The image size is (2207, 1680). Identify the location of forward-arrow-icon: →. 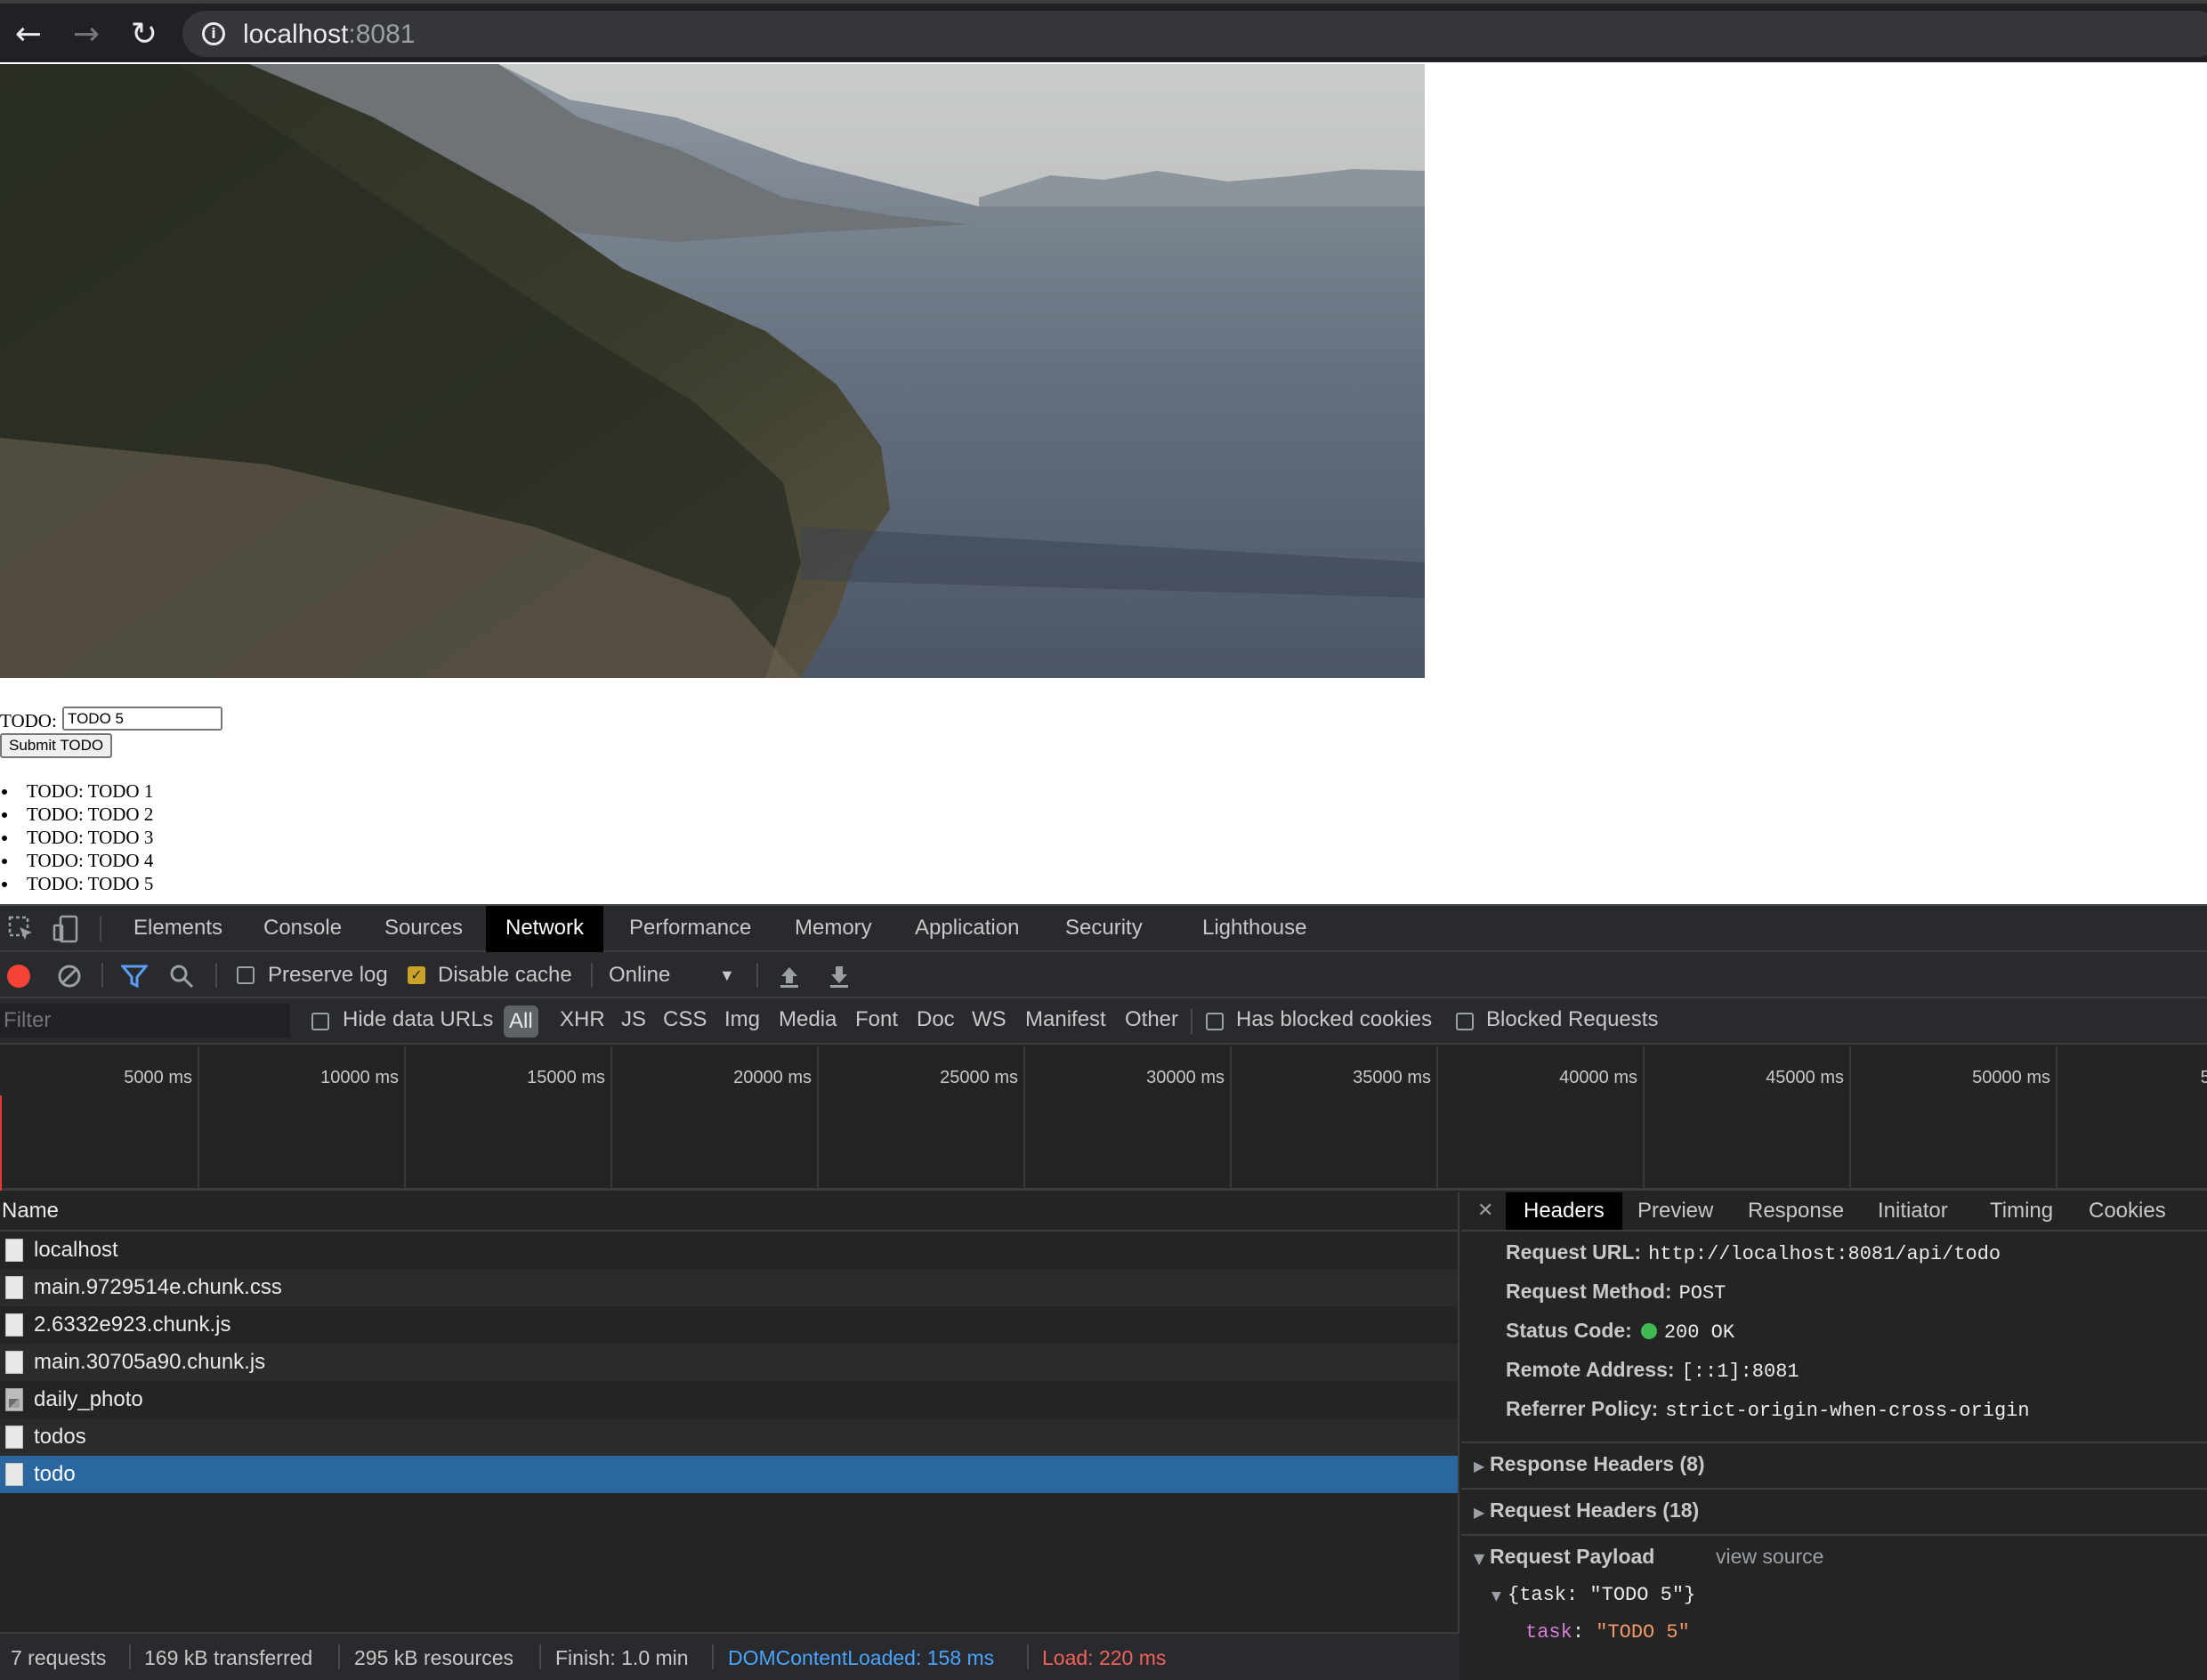
(86, 33).